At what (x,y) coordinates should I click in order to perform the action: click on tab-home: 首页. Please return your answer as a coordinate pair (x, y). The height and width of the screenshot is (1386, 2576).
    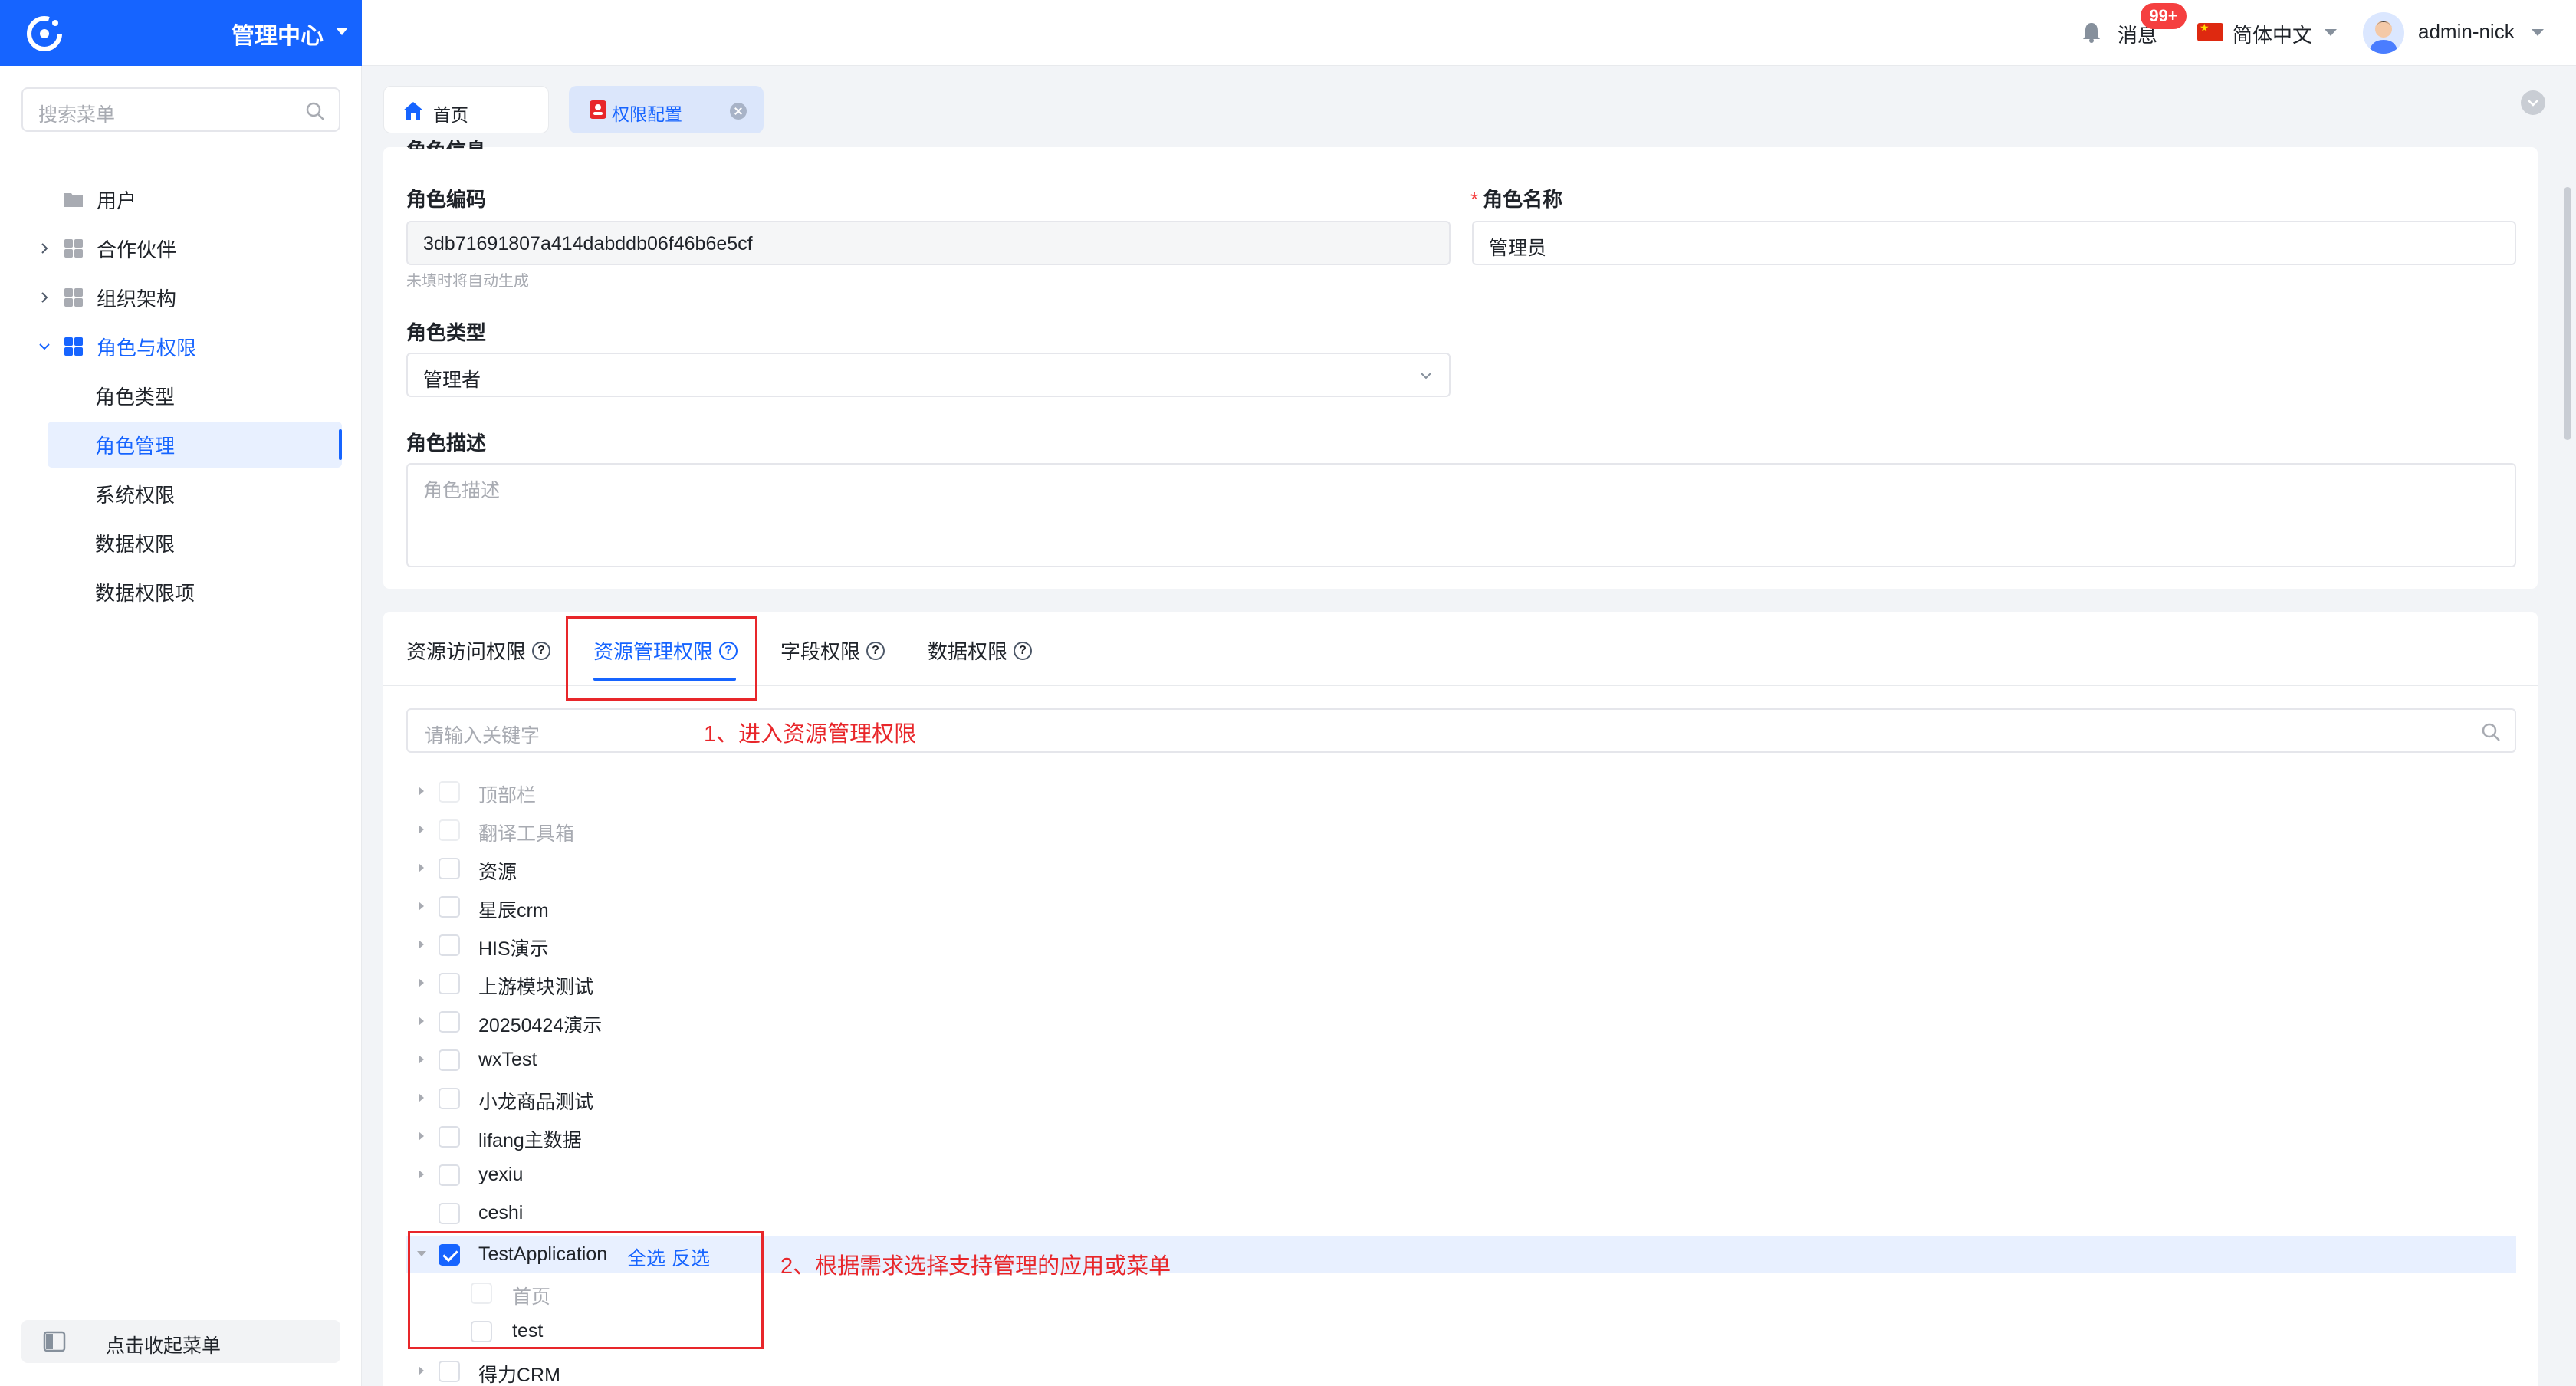
    Looking at the image, I should click on (466, 110).